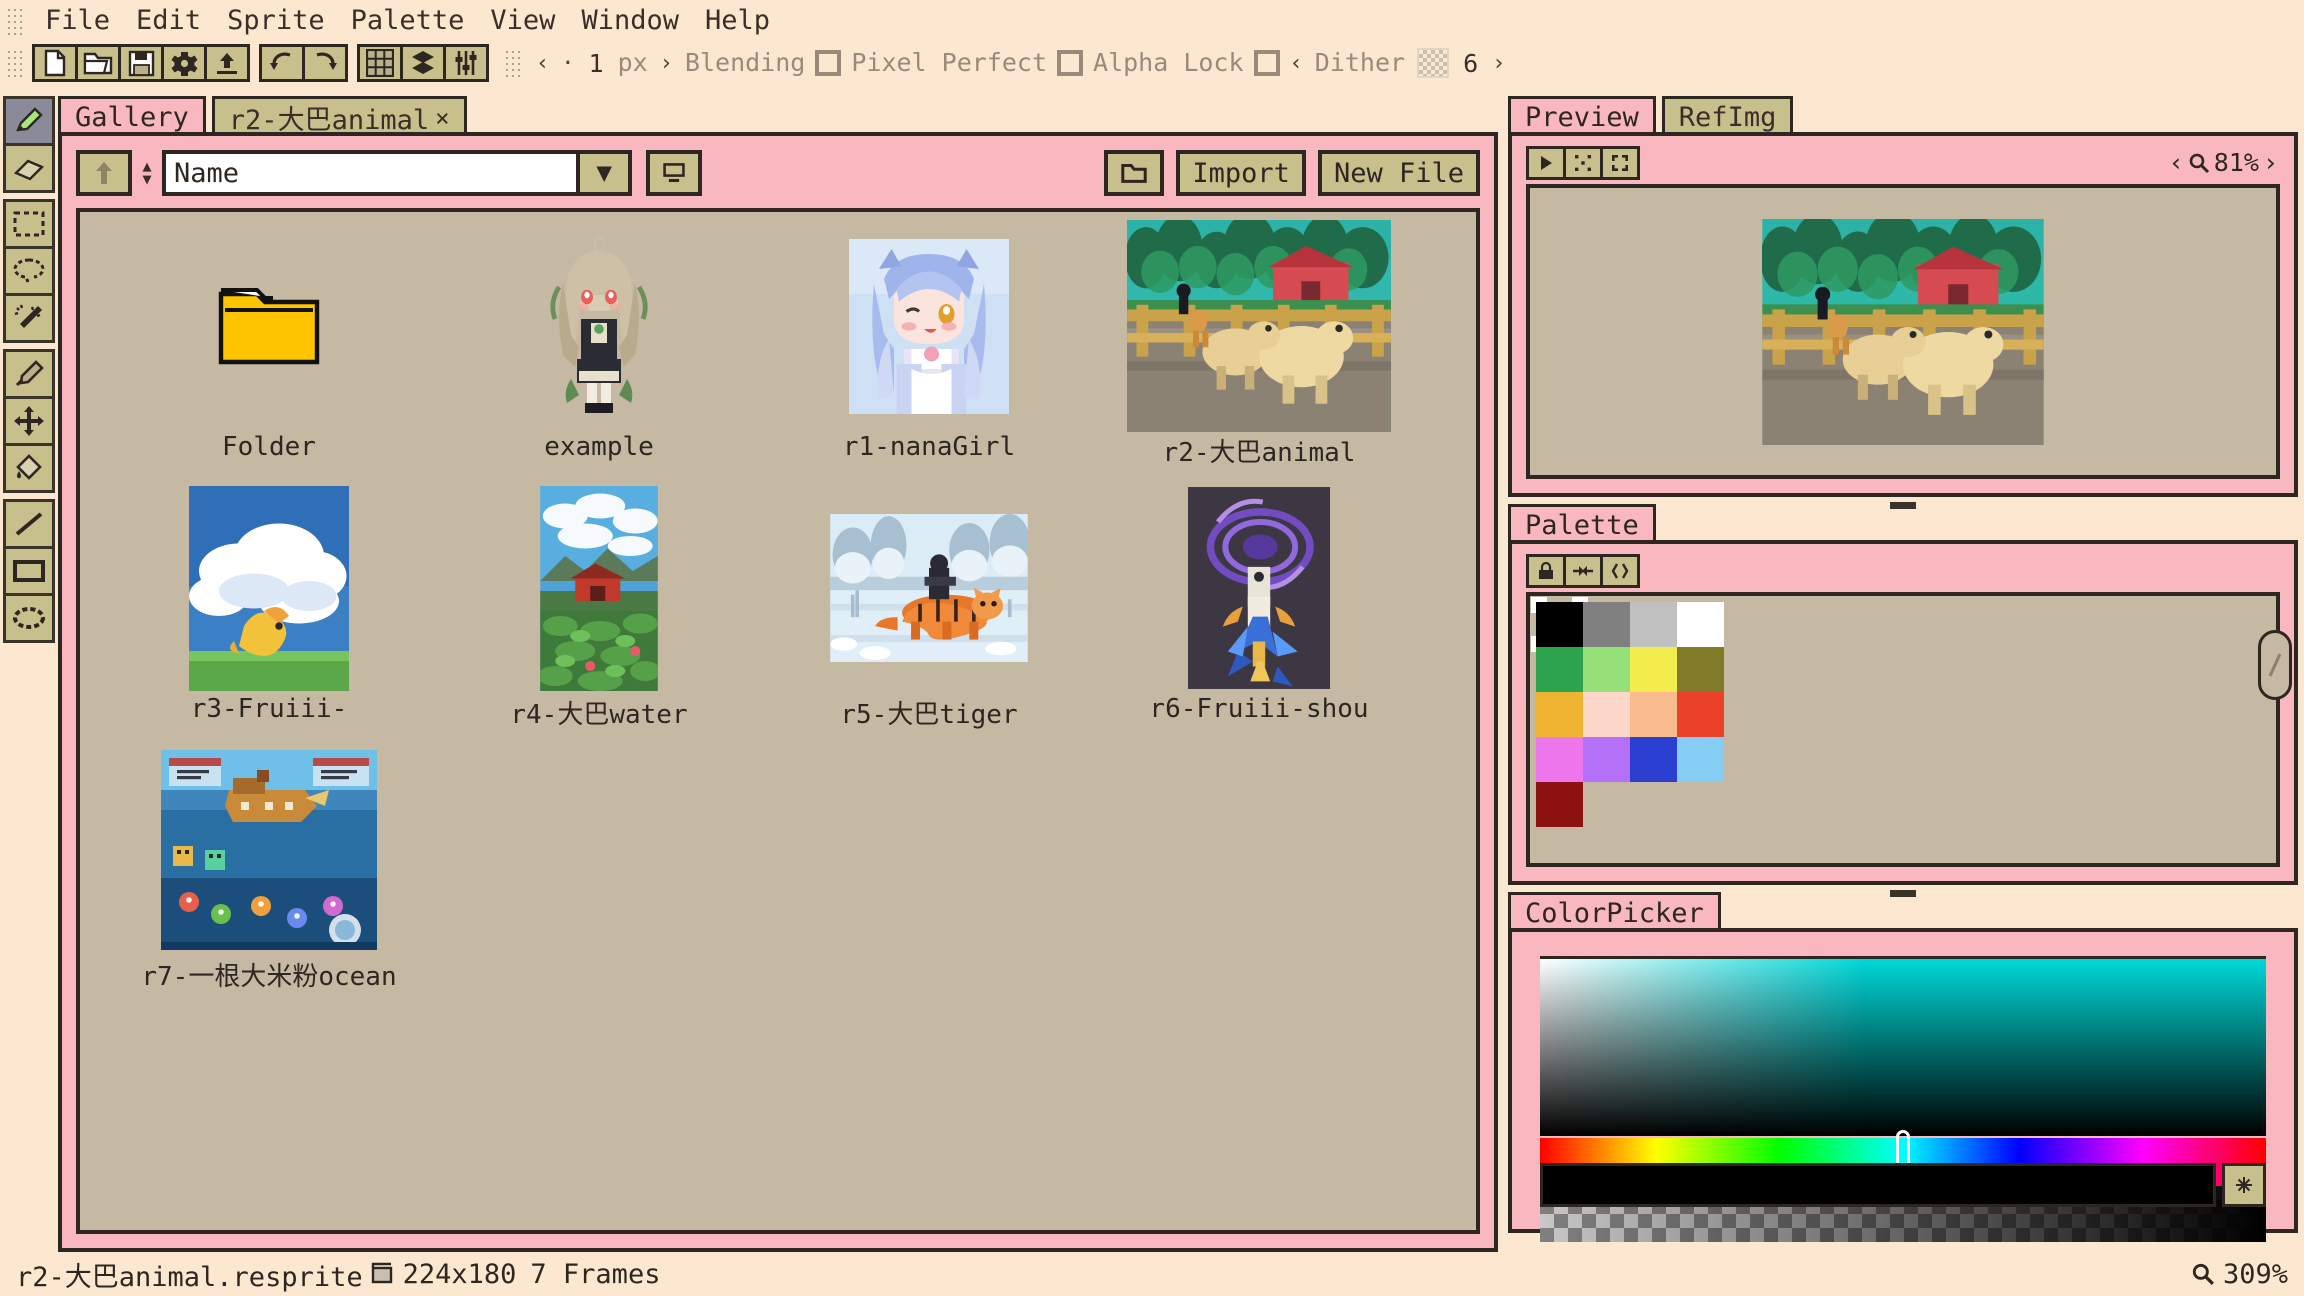  What do you see at coordinates (29, 571) in the screenshot?
I see `rectangle-shape-tool` at bounding box center [29, 571].